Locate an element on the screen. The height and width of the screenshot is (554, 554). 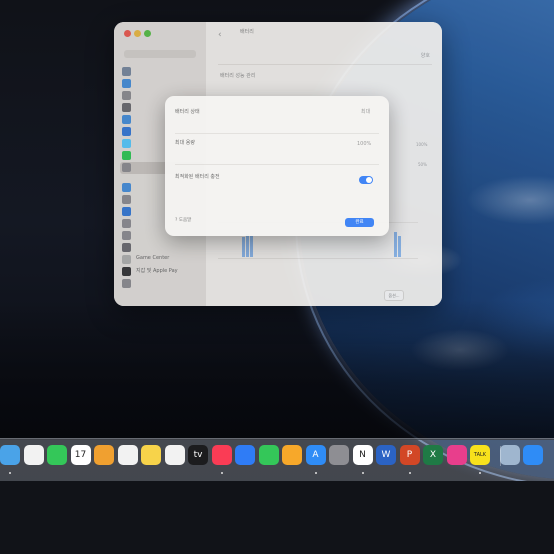
calendar-app-icon: 17 is located at coordinates (80, 455).